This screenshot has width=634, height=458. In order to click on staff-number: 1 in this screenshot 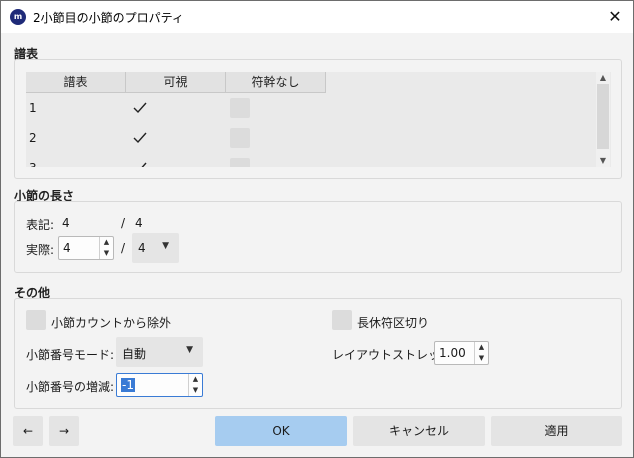, I will do `click(33, 108)`.